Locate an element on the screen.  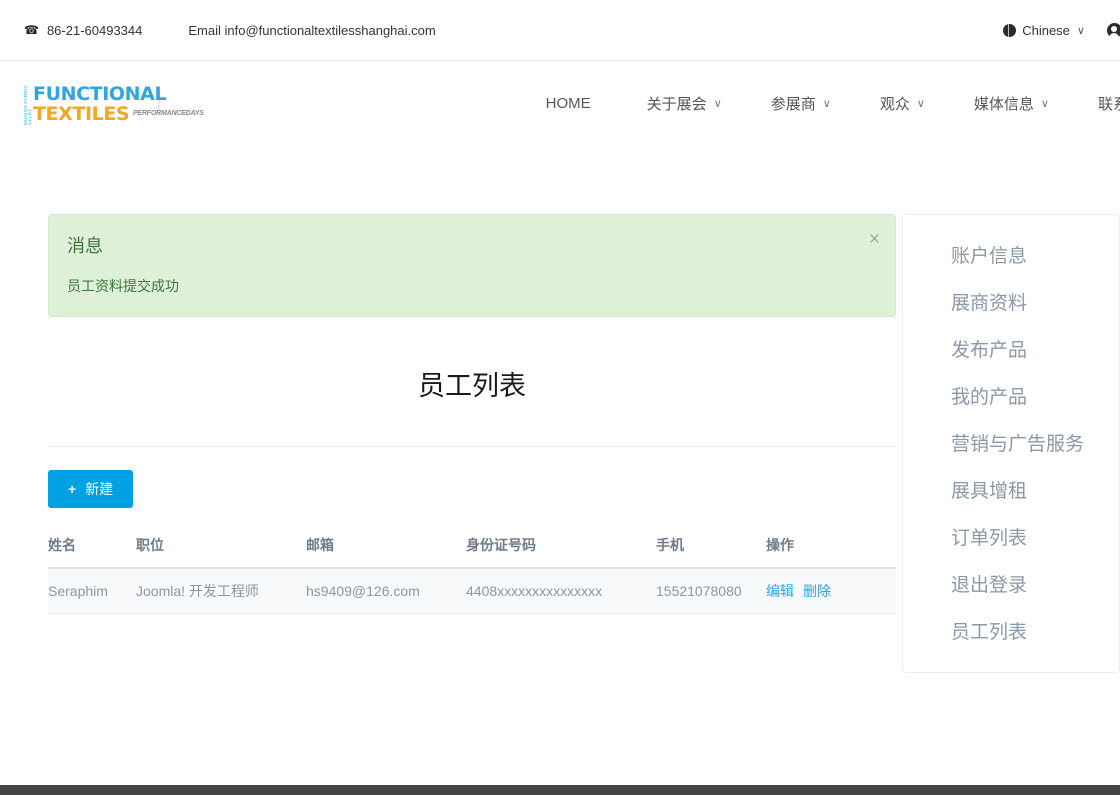
language-selector: Chinese ∨ is located at coordinates (1044, 30).